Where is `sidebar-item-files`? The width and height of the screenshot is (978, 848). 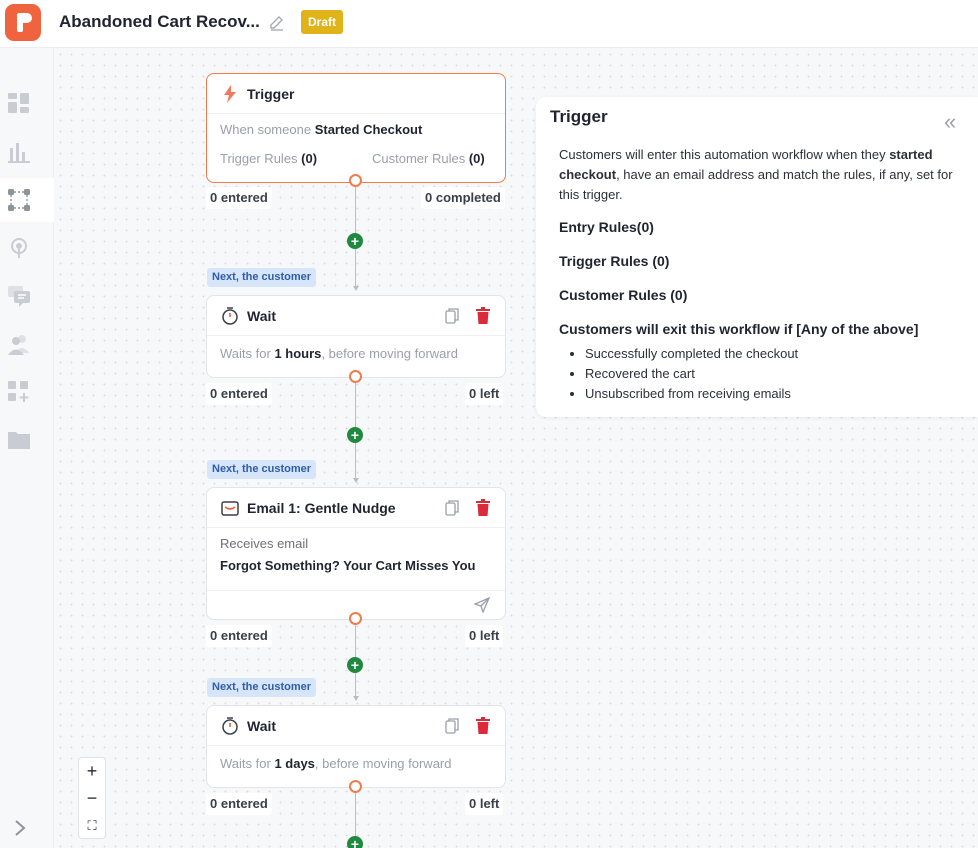 sidebar-item-files is located at coordinates (27, 440).